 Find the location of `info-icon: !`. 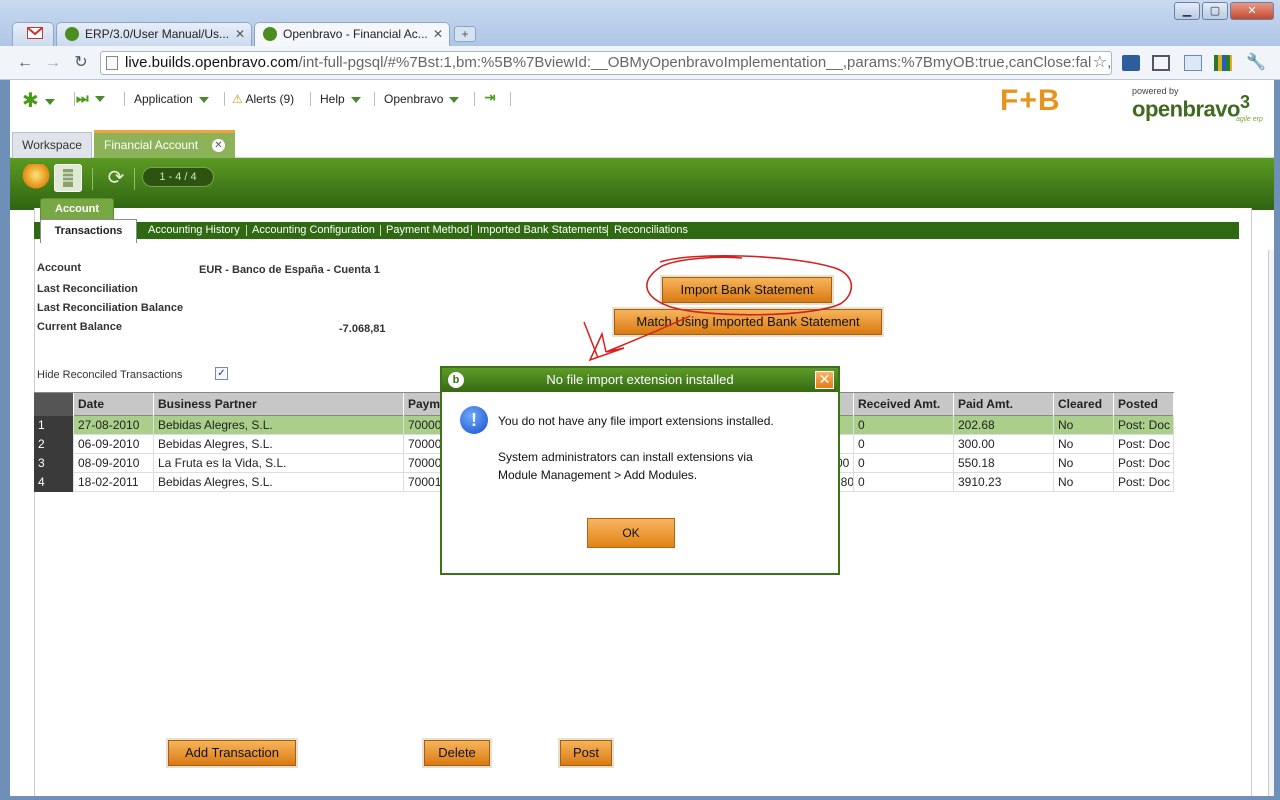

info-icon: ! is located at coordinates (474, 420).